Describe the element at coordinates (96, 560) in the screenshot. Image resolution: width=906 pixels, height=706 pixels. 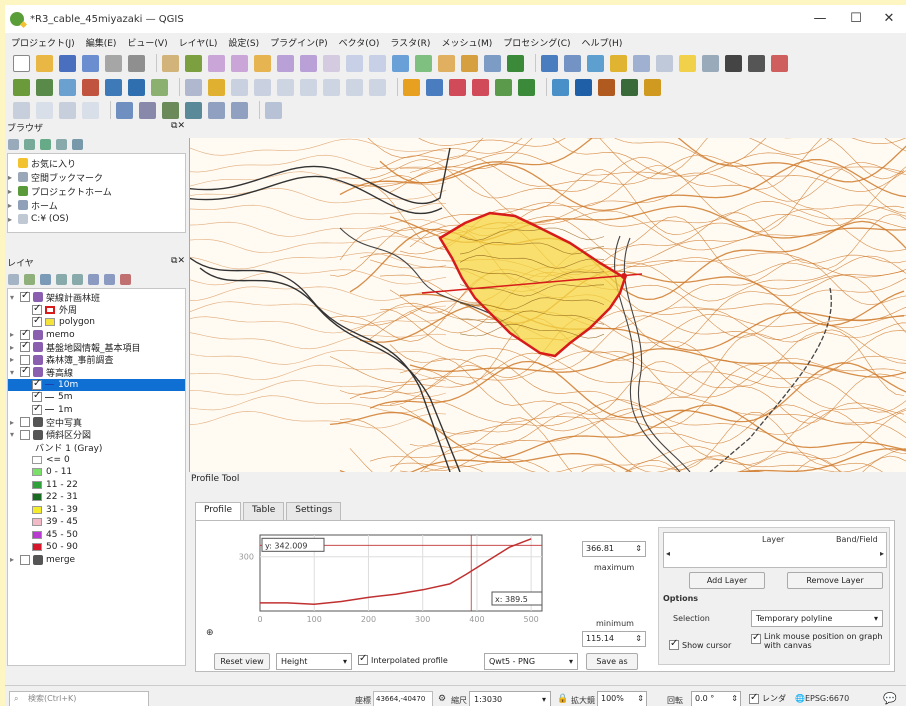
I see `layer-row: ▸ merge` at that location.